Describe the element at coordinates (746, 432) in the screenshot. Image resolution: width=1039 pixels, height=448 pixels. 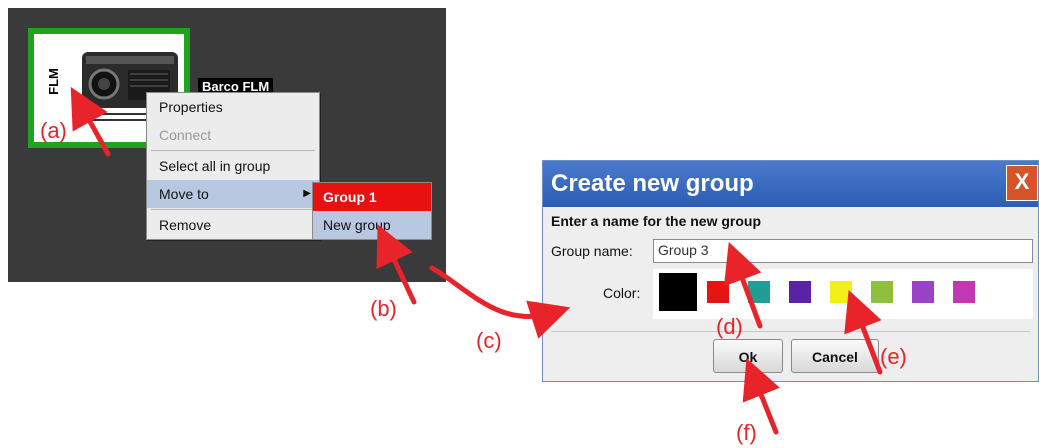
I see `annotation-f: (f)` at that location.